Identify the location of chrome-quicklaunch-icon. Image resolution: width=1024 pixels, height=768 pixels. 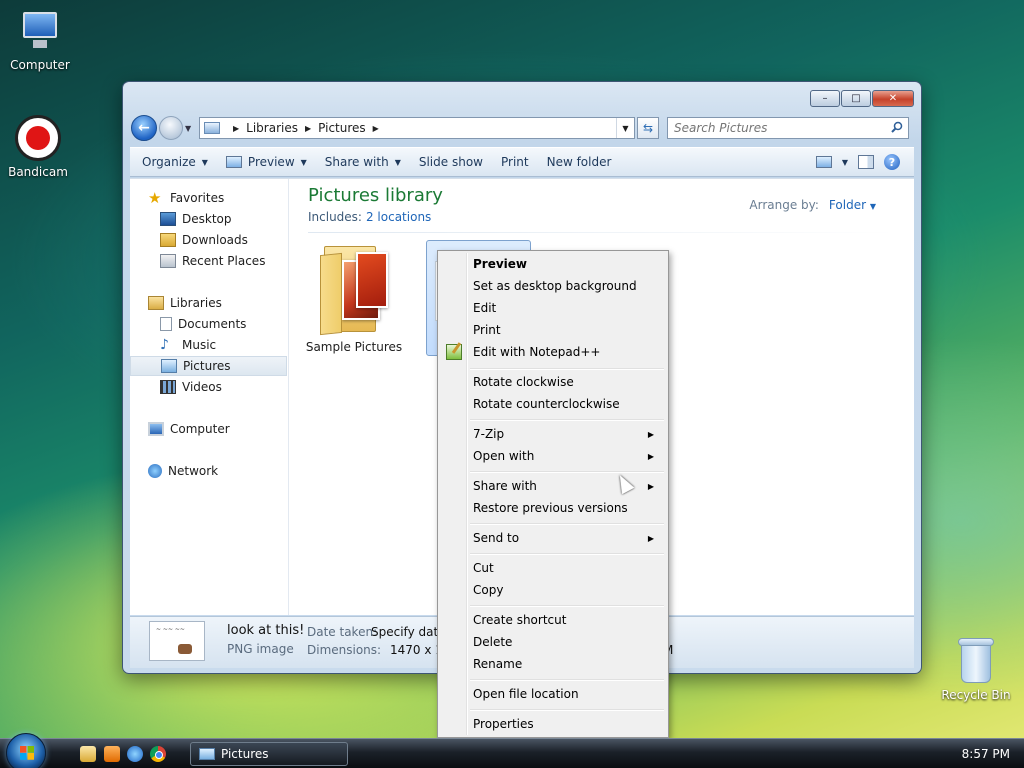
(158, 754).